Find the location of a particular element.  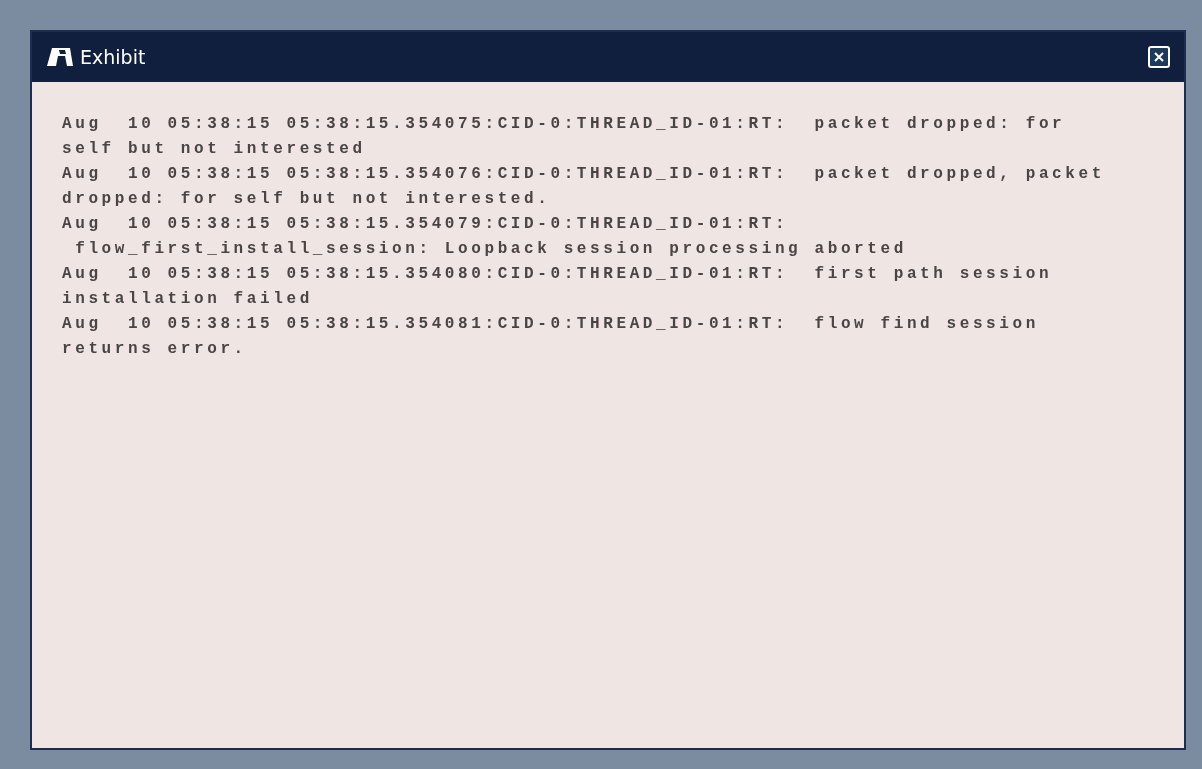

log-line: Aug 10 05:38:15 05:38:15.354080:CID-0:THREAD_ID-01:RT: first path session is located at coordinates (558, 274).